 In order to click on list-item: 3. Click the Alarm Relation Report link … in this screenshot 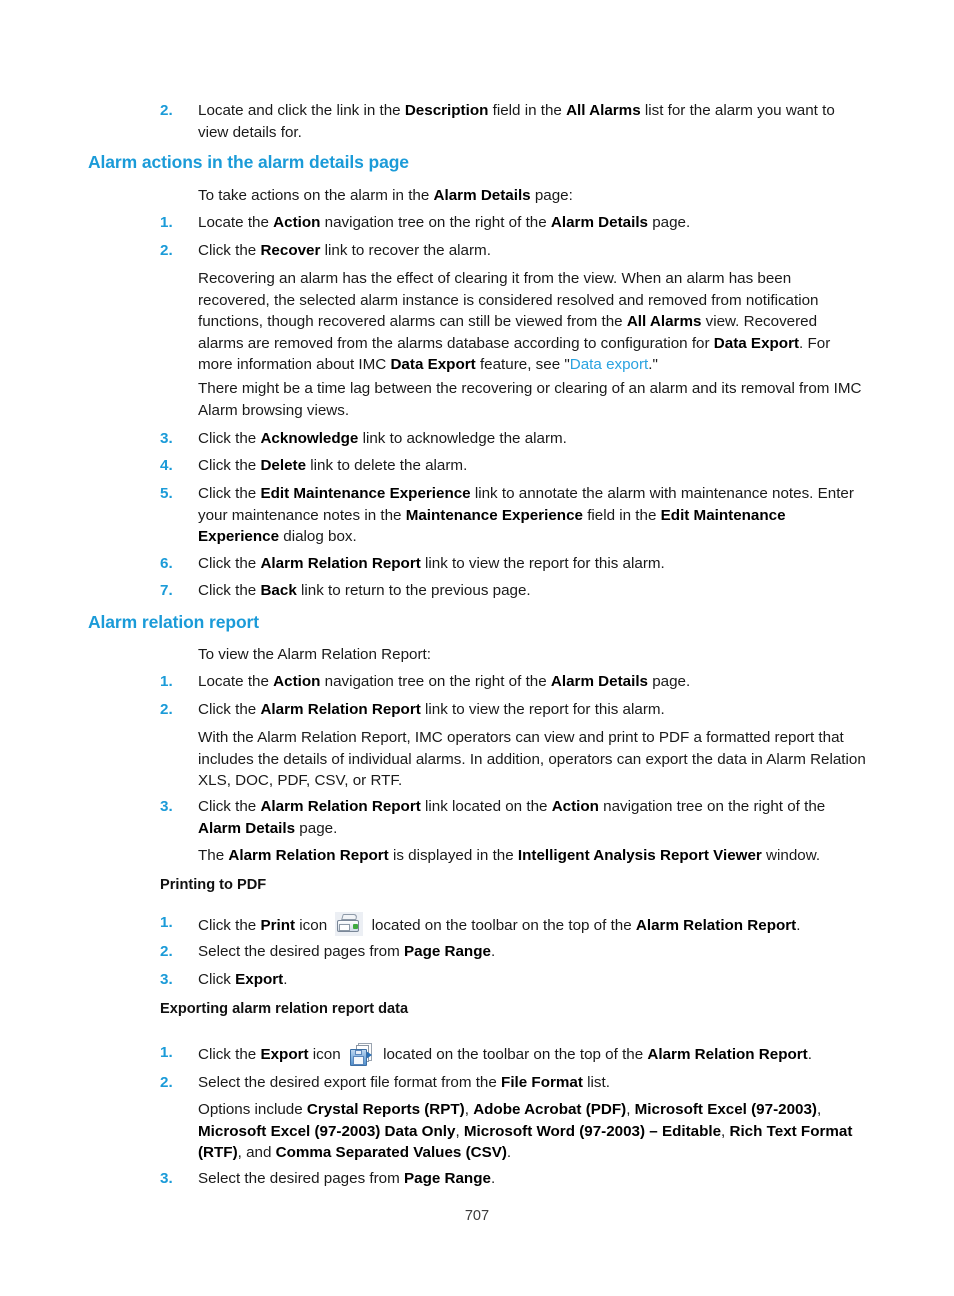, I will do `click(513, 817)`.